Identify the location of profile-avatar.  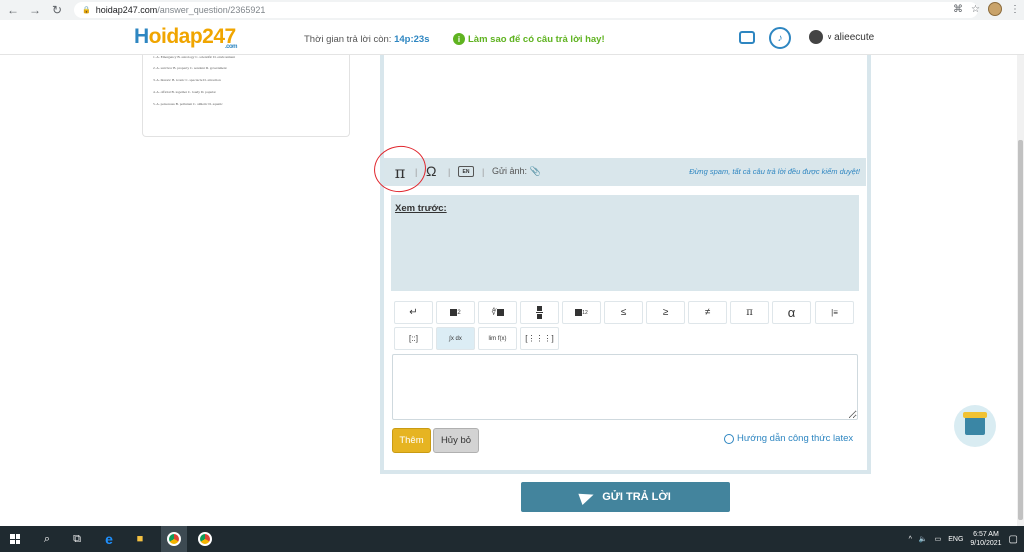
(995, 9).